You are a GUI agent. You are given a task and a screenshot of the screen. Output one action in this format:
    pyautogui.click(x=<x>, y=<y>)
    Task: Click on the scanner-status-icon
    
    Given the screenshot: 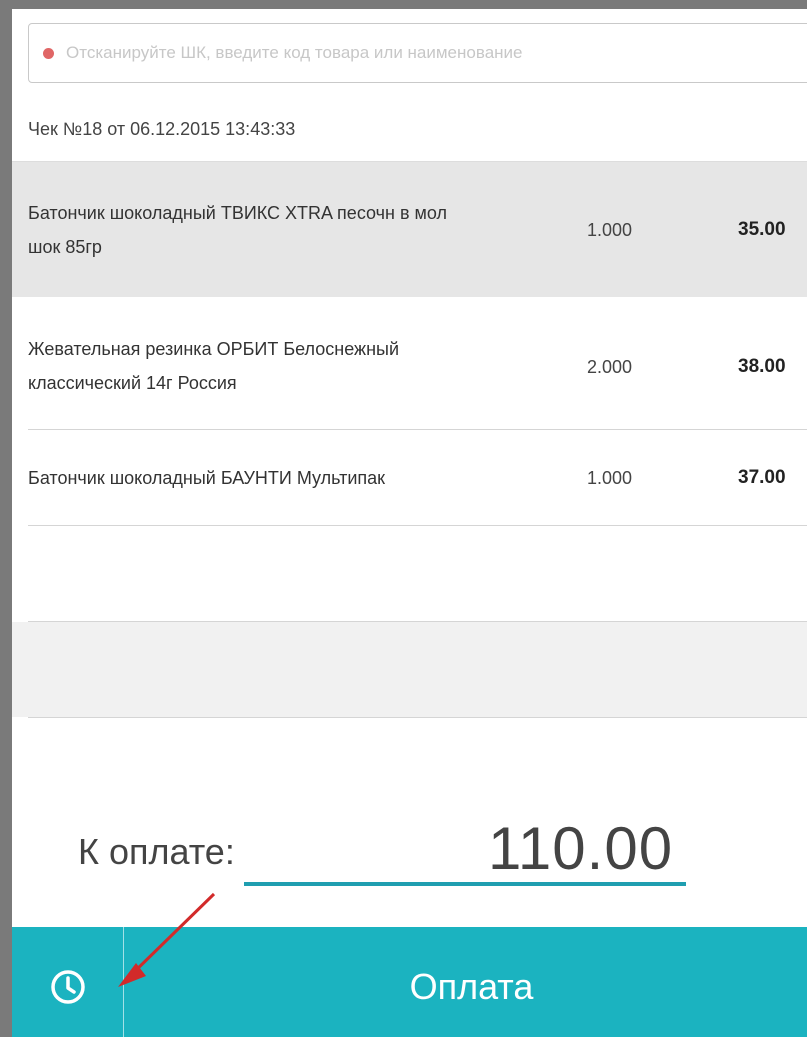 What is the action you would take?
    pyautogui.click(x=48, y=53)
    